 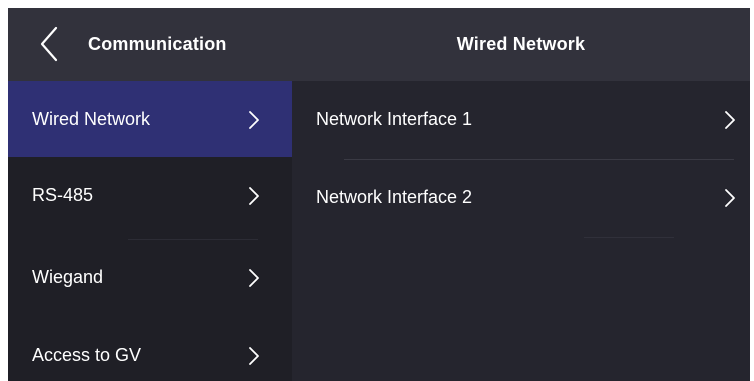 What do you see at coordinates (629, 237) in the screenshot?
I see `row-divider` at bounding box center [629, 237].